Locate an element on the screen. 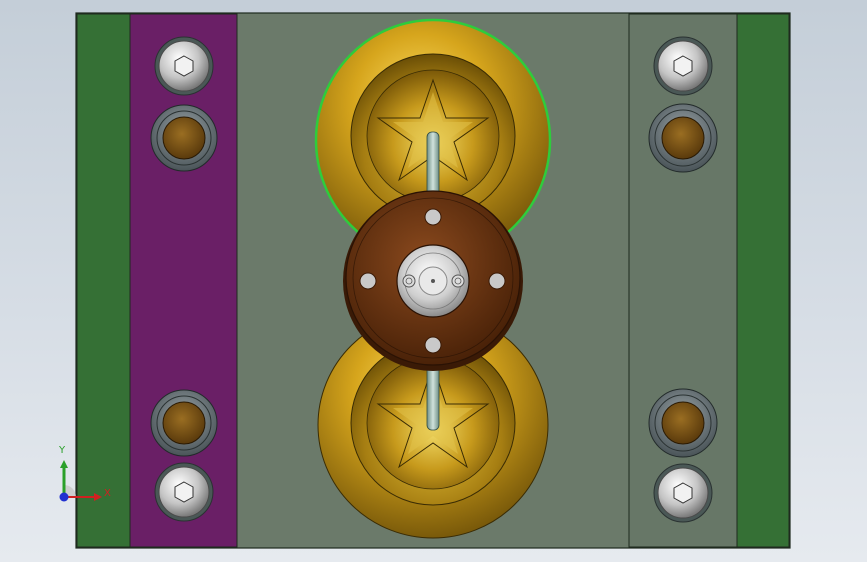 This screenshot has height=562, width=867. y-axis-label: Y is located at coordinates (62, 450).